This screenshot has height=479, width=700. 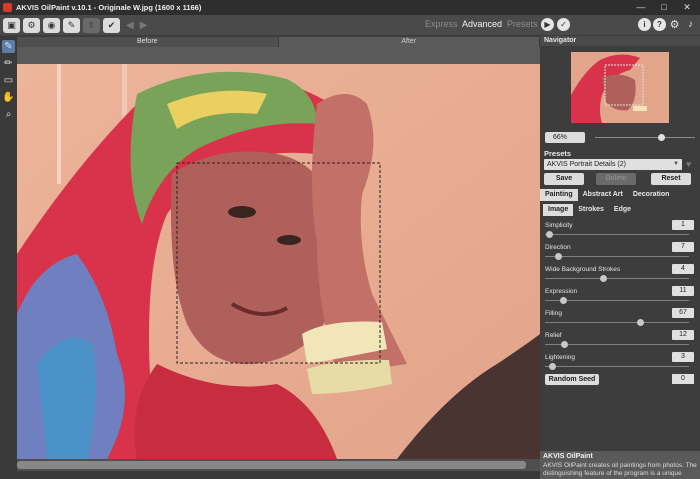 What do you see at coordinates (671, 179) in the screenshot?
I see `reset-preset-button: Reset` at bounding box center [671, 179].